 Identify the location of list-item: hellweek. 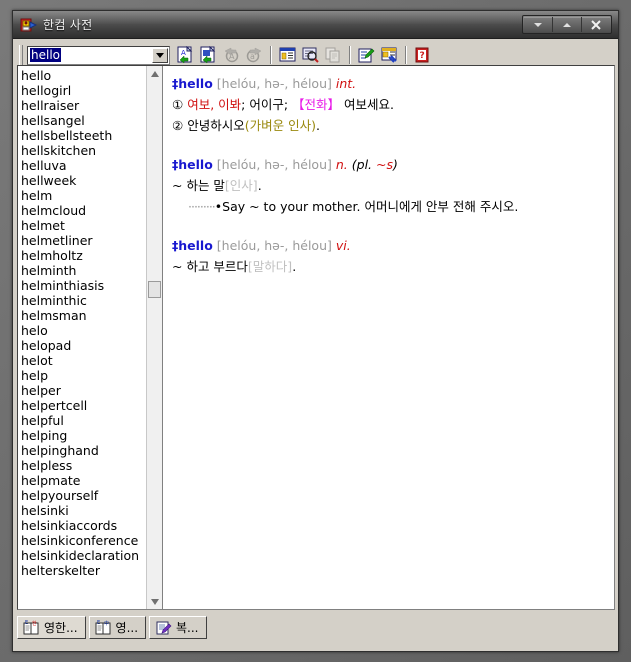
(91, 180).